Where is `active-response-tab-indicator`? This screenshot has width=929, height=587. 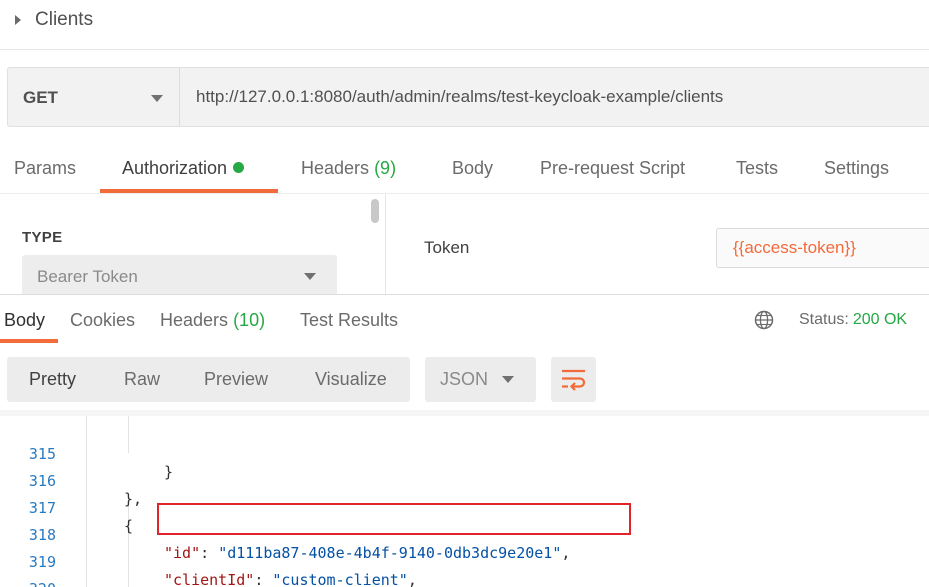 active-response-tab-indicator is located at coordinates (29, 341).